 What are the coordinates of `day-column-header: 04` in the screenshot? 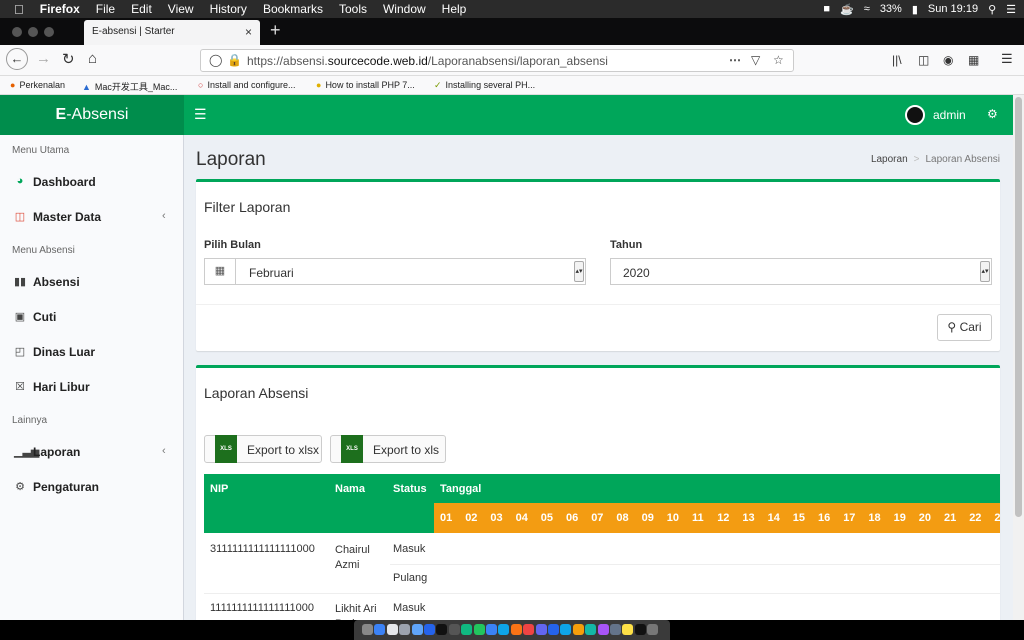 It's located at (521, 518).